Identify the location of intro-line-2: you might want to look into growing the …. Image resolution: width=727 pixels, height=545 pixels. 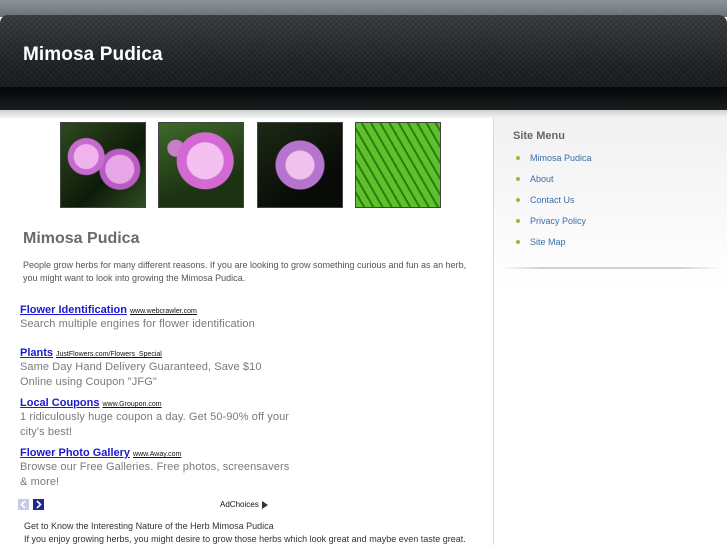
(134, 278).